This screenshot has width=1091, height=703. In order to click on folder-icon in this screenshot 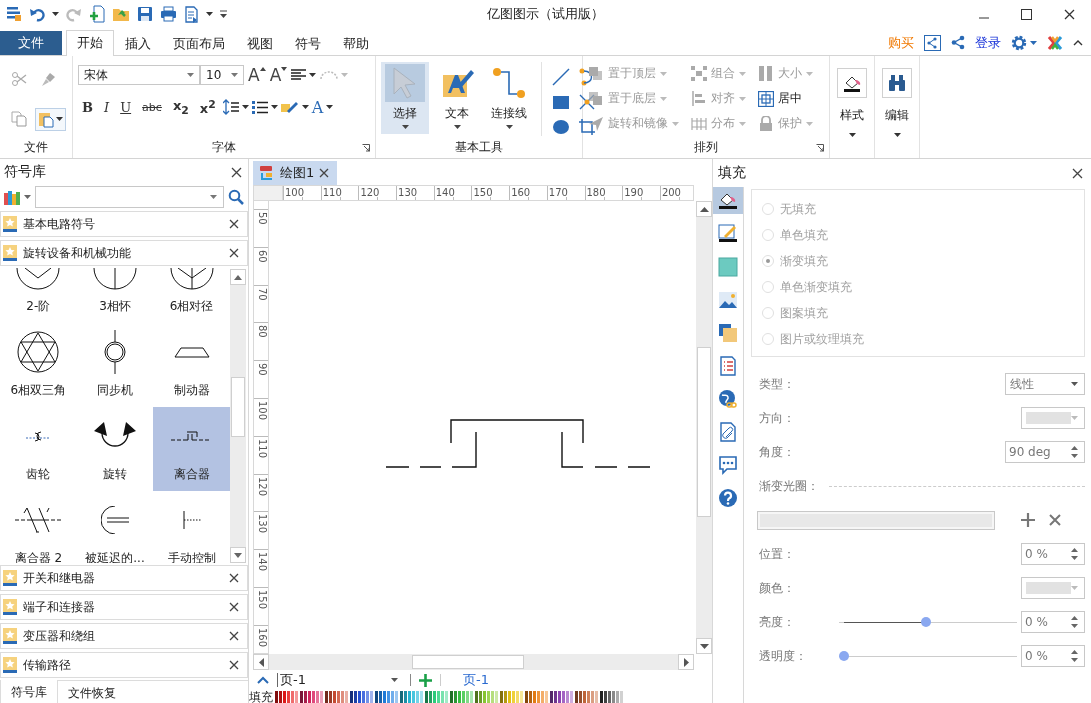, I will do `click(121, 14)`.